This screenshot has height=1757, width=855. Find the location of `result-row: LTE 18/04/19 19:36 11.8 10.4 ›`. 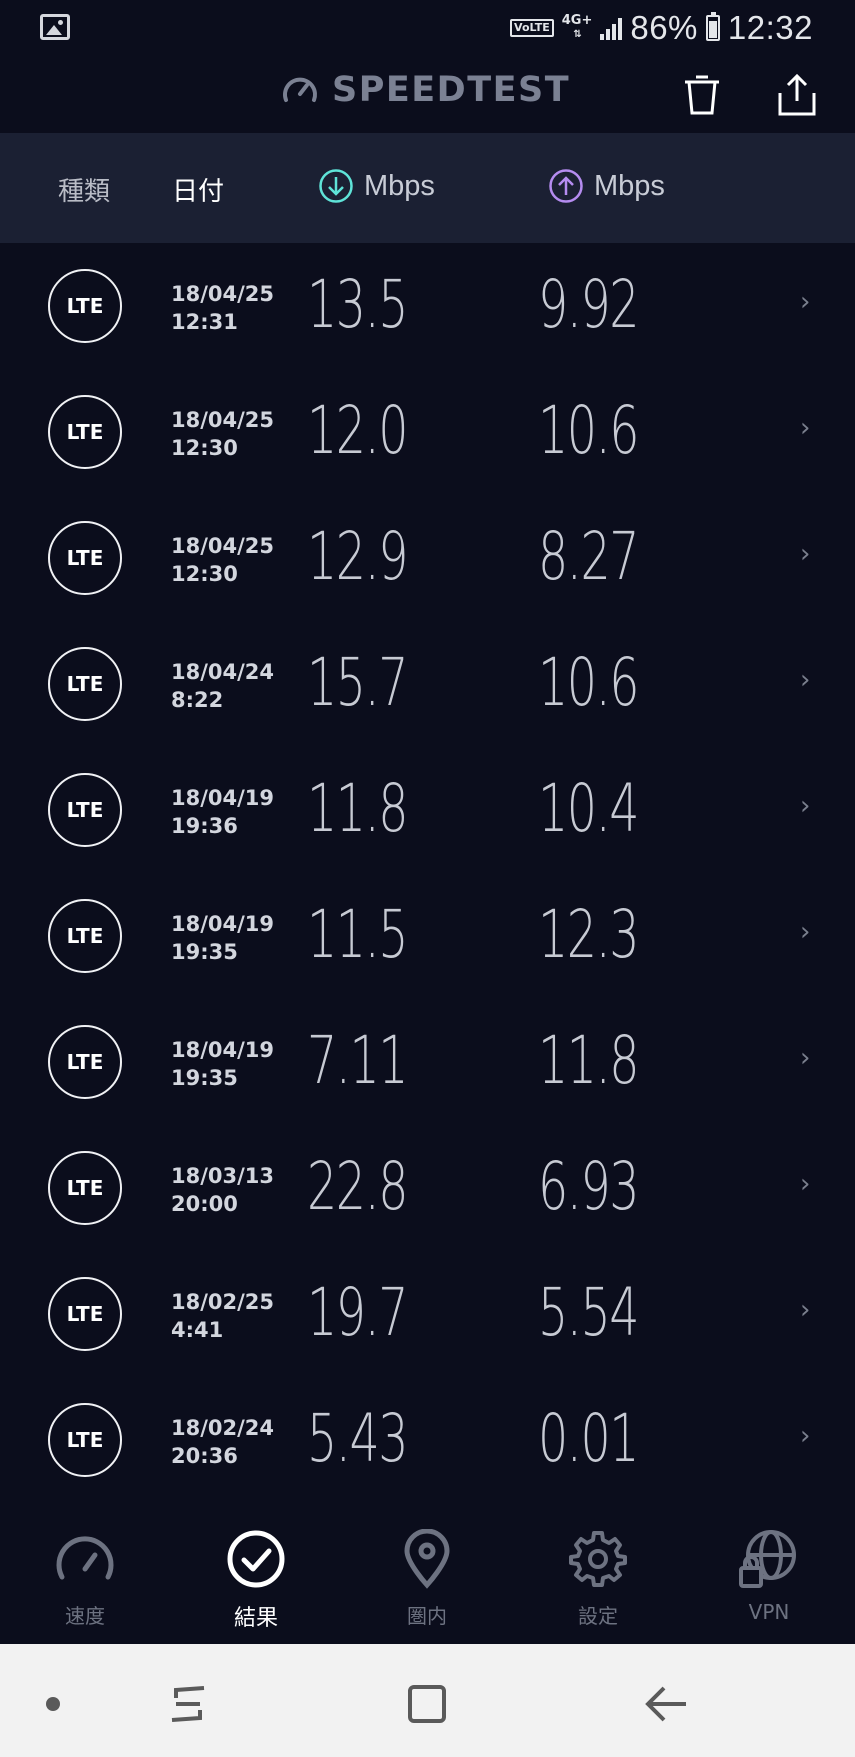

result-row: LTE 18/04/19 19:36 11.8 10.4 › is located at coordinates (427, 810).